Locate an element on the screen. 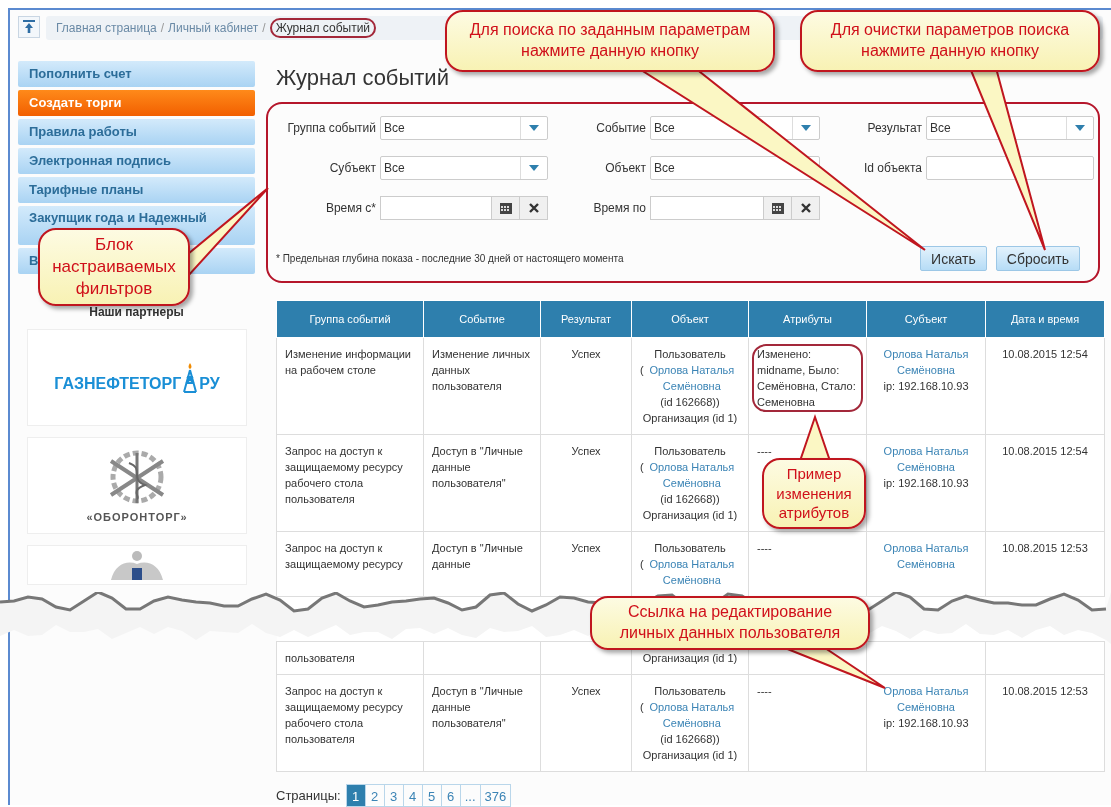  partner-logo-card: ГАЗНЕФТЕТОРГ РУ is located at coordinates (137, 377).